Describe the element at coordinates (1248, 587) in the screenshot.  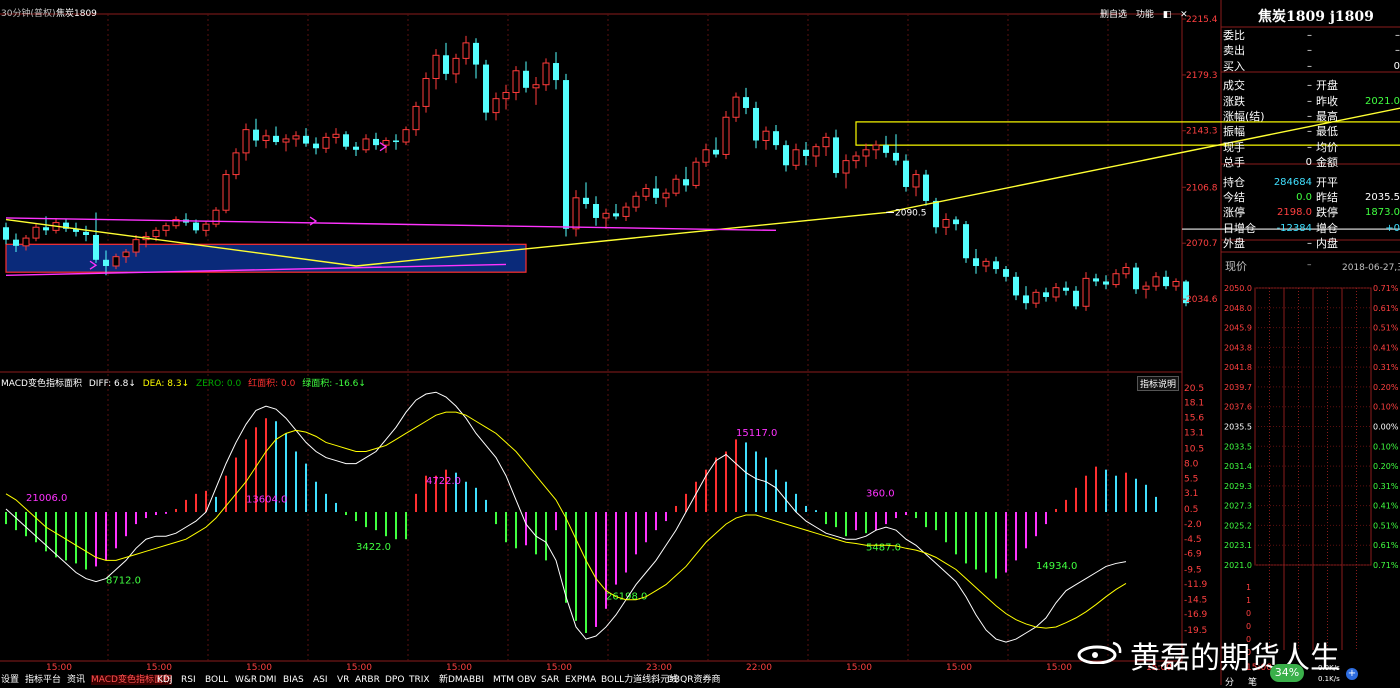
I see `mini-volume-label: 1` at that location.